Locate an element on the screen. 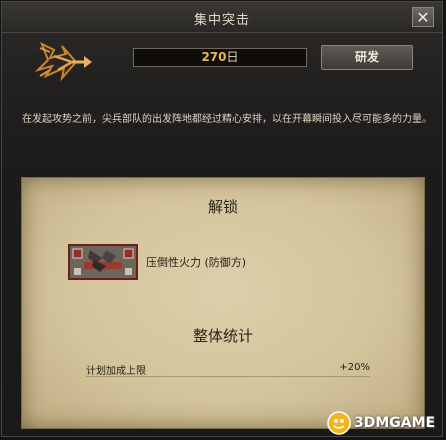 This screenshot has height=440, width=446. unlock-card is located at coordinates (103, 262).